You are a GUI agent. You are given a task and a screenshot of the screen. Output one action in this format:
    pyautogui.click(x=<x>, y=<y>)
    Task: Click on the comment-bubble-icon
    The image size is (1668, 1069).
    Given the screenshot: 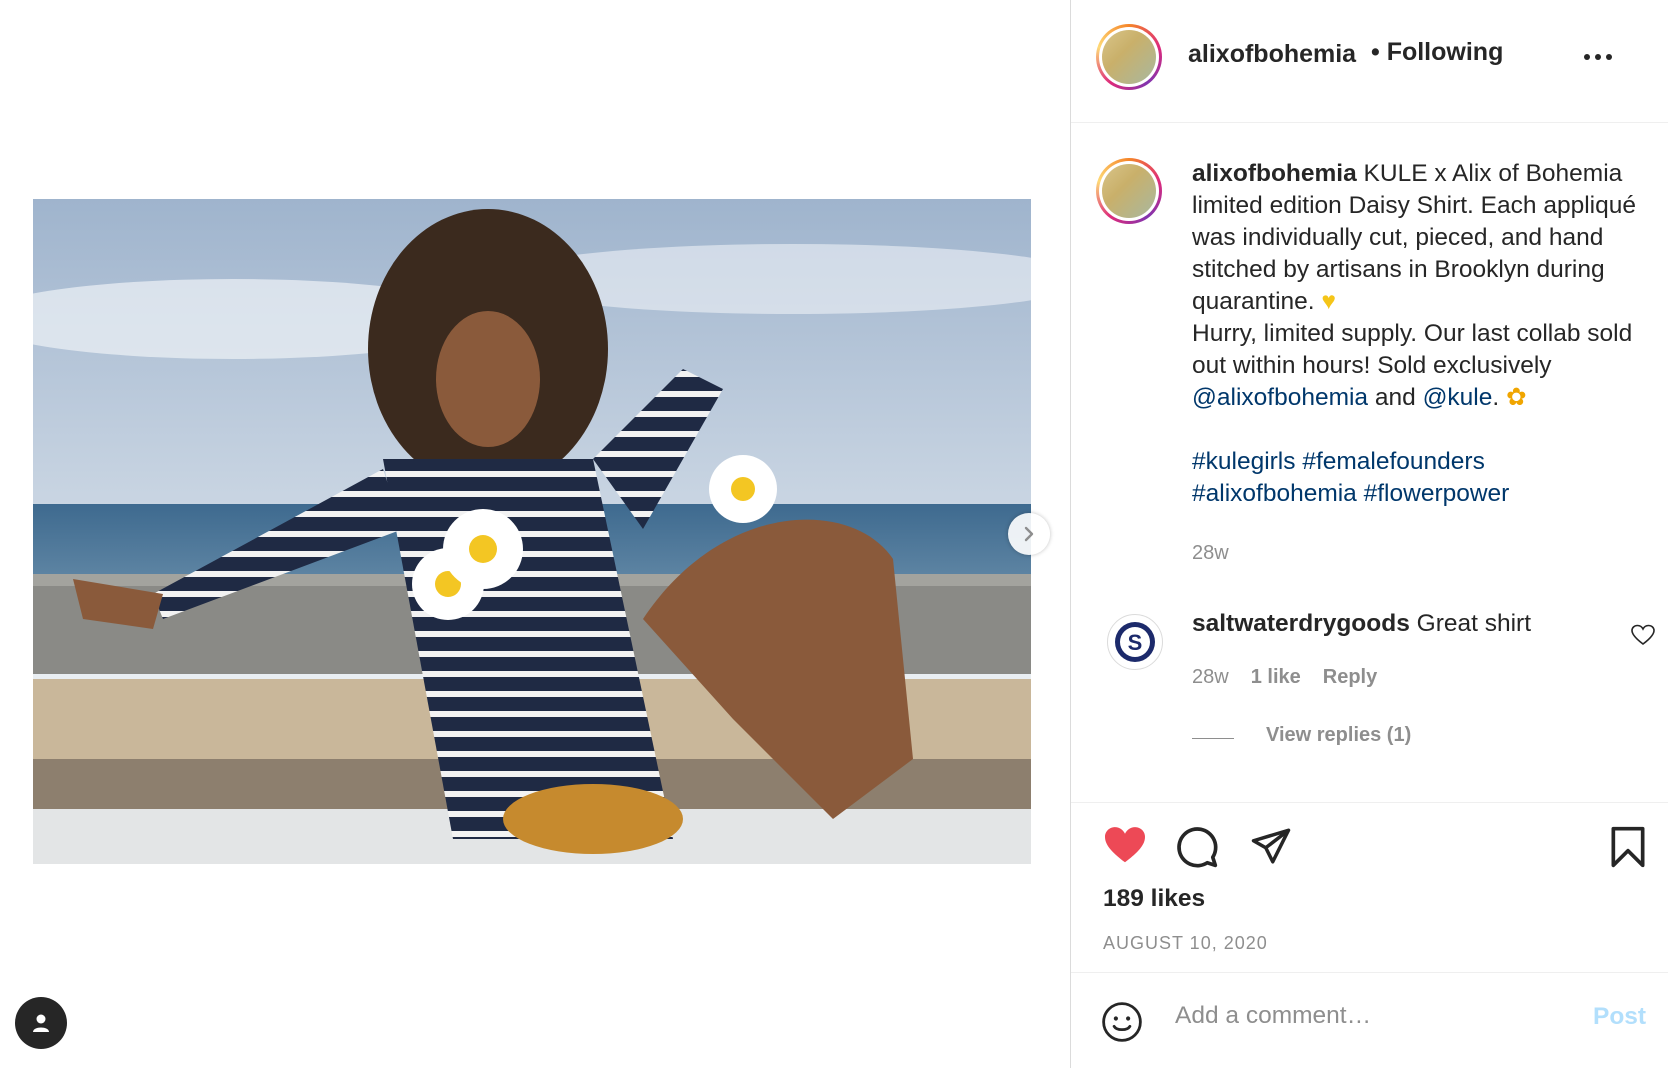 What is the action you would take?
    pyautogui.click(x=1197, y=847)
    